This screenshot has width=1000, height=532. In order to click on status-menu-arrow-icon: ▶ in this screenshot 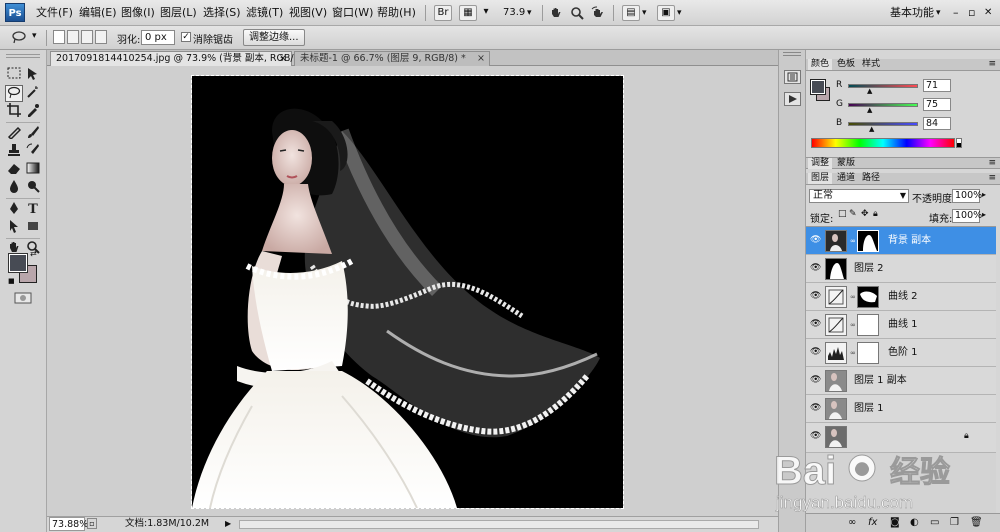, I will do `click(228, 524)`.